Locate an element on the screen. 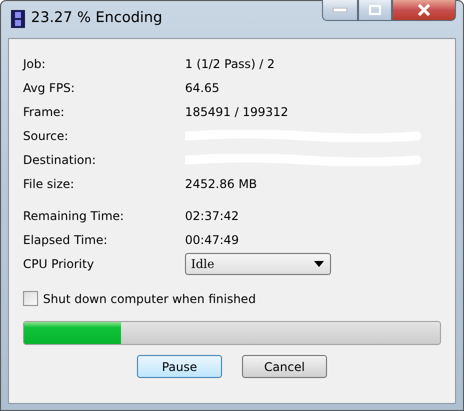 This screenshot has width=464, height=411. field-label: Destination: is located at coordinates (60, 160).